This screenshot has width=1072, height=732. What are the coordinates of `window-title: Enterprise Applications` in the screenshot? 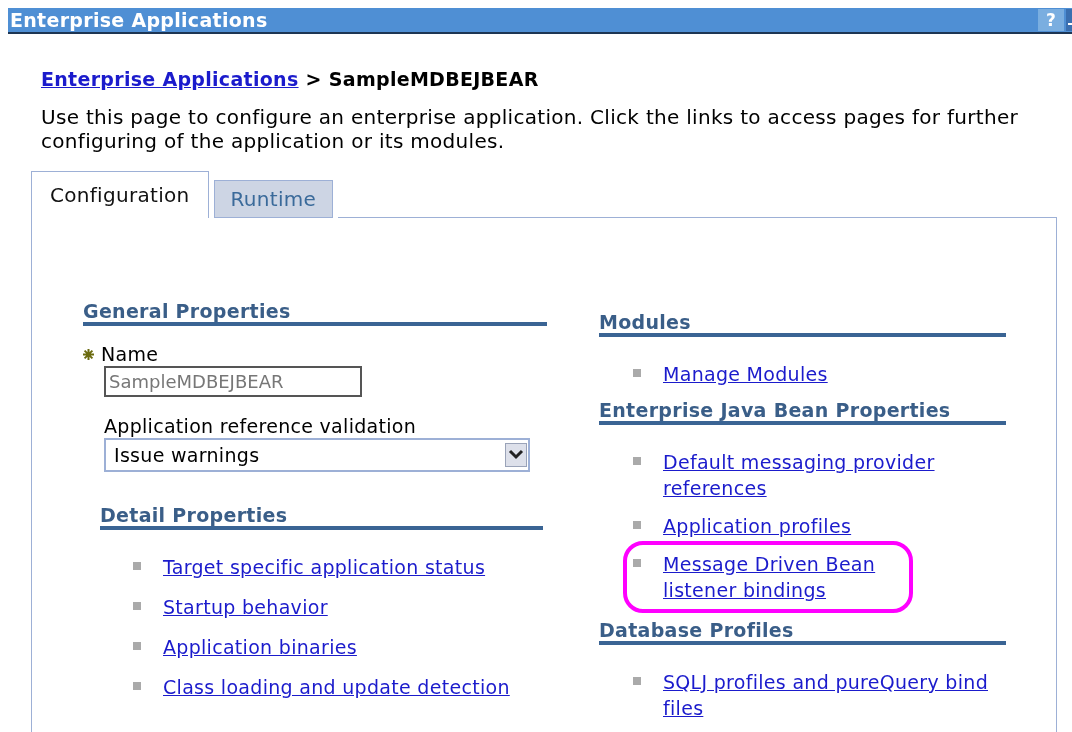 It's located at (139, 20).